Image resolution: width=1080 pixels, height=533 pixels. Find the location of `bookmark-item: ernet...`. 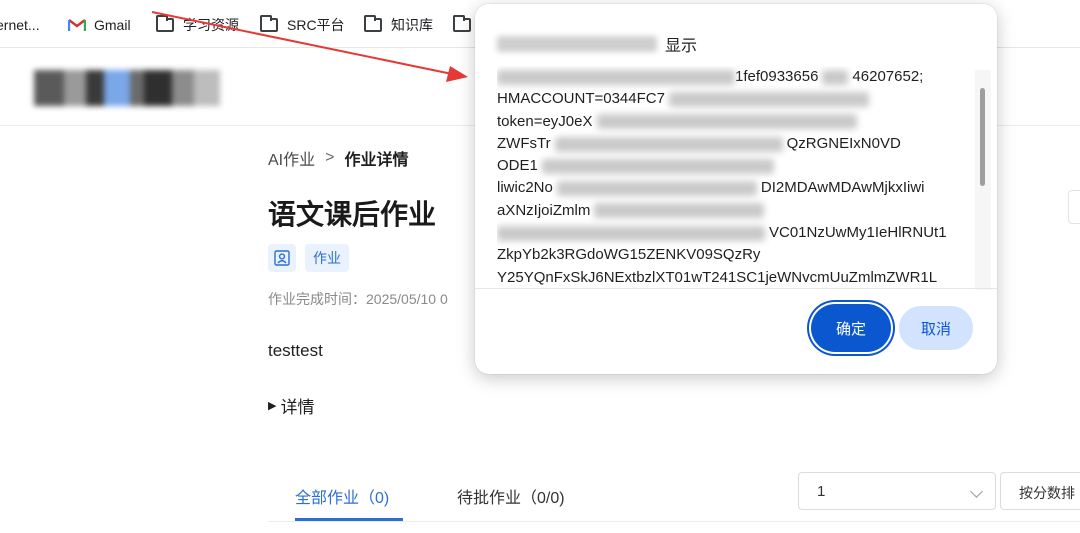

bookmark-item: ernet... is located at coordinates (20, 25).